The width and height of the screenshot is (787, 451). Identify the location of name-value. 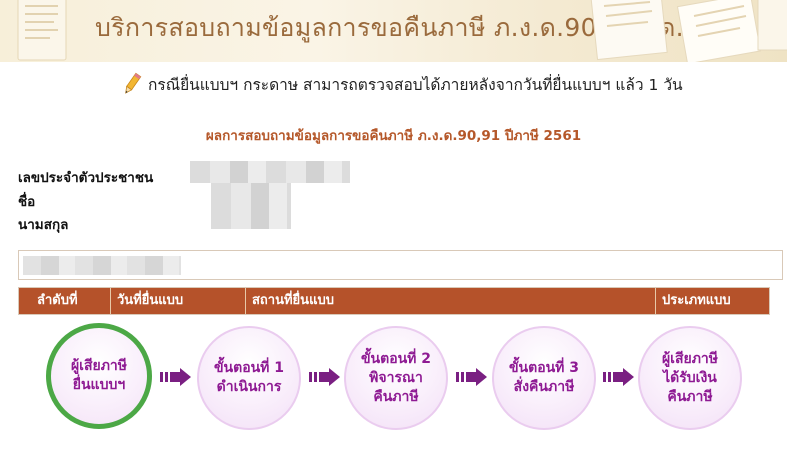
(251, 194).